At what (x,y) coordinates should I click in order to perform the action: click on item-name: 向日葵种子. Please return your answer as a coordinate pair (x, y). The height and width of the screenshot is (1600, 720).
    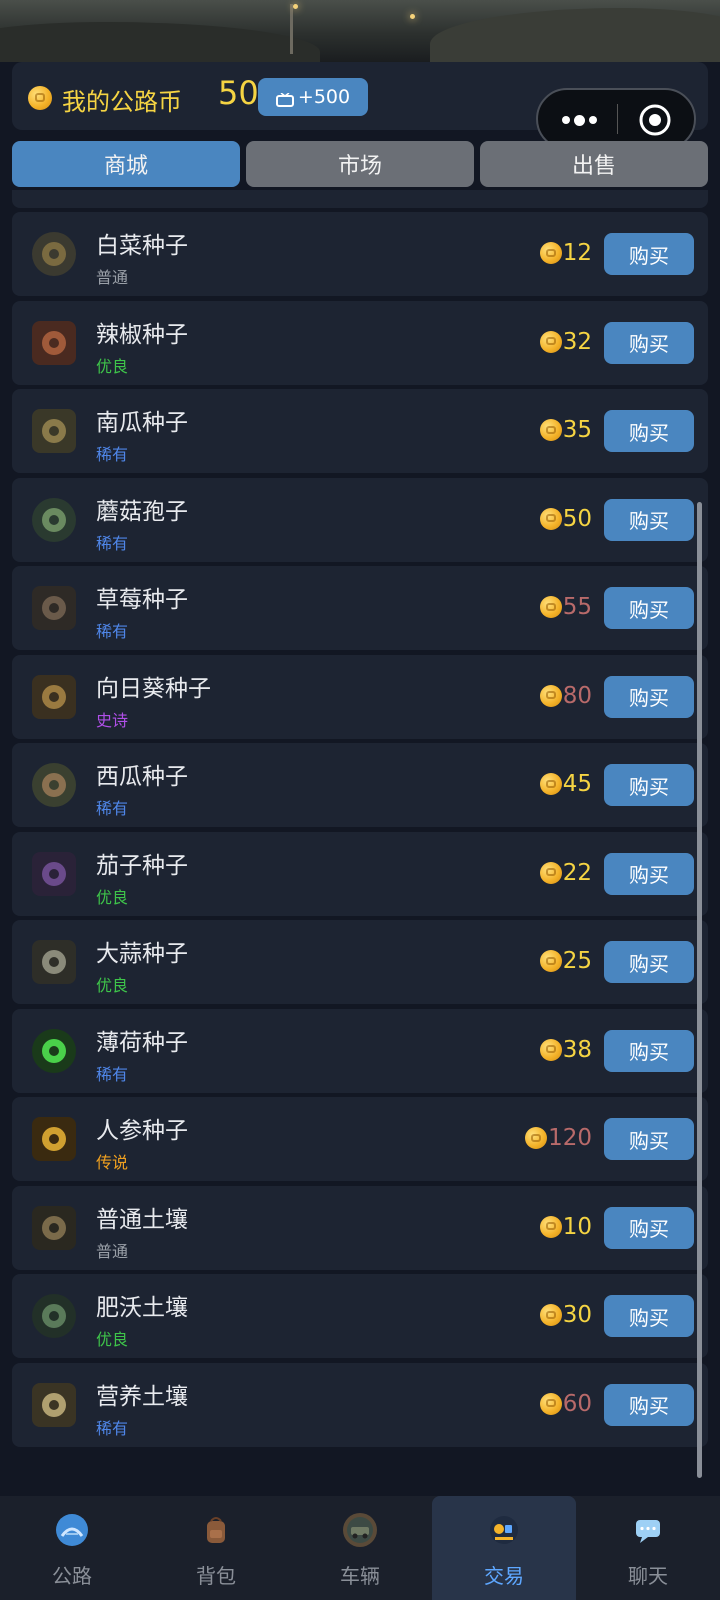
    Looking at the image, I should click on (153, 688).